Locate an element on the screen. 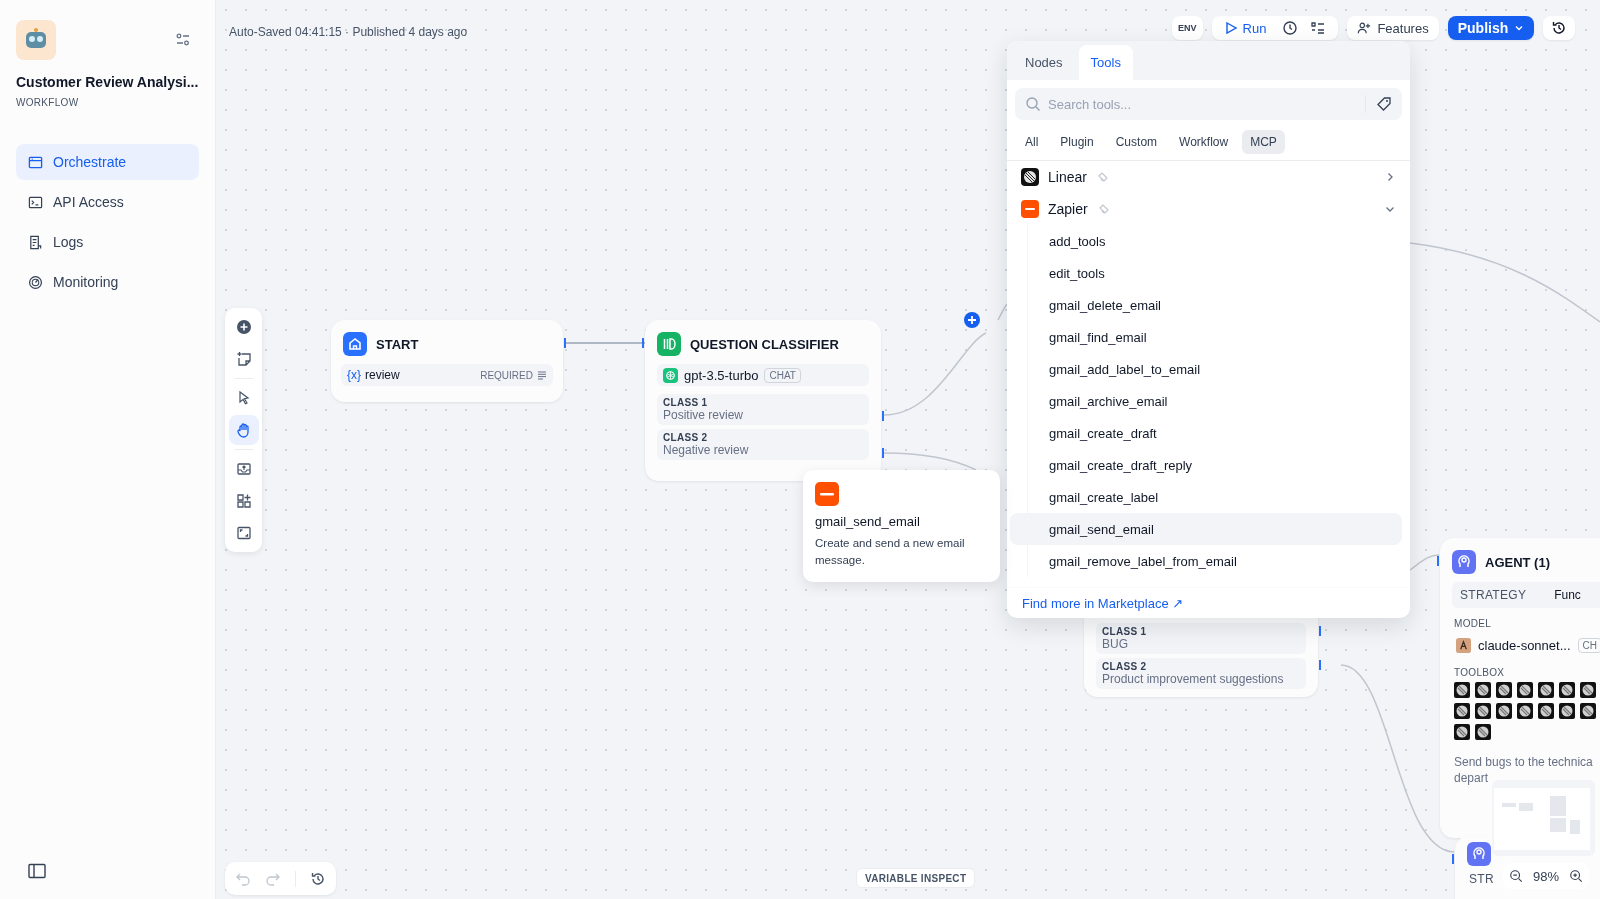  filter-tab: MCP is located at coordinates (1263, 142).